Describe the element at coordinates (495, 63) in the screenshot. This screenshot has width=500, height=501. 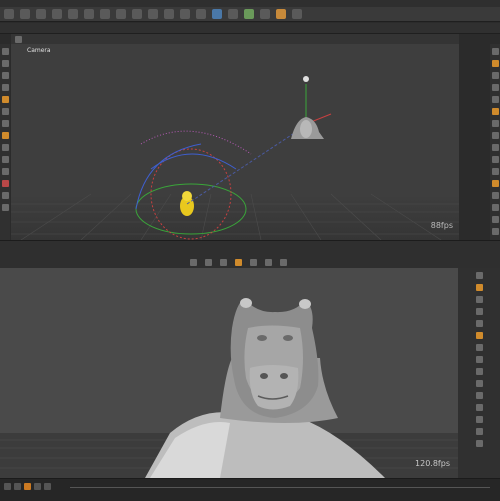
I see `lighting-icon` at that location.